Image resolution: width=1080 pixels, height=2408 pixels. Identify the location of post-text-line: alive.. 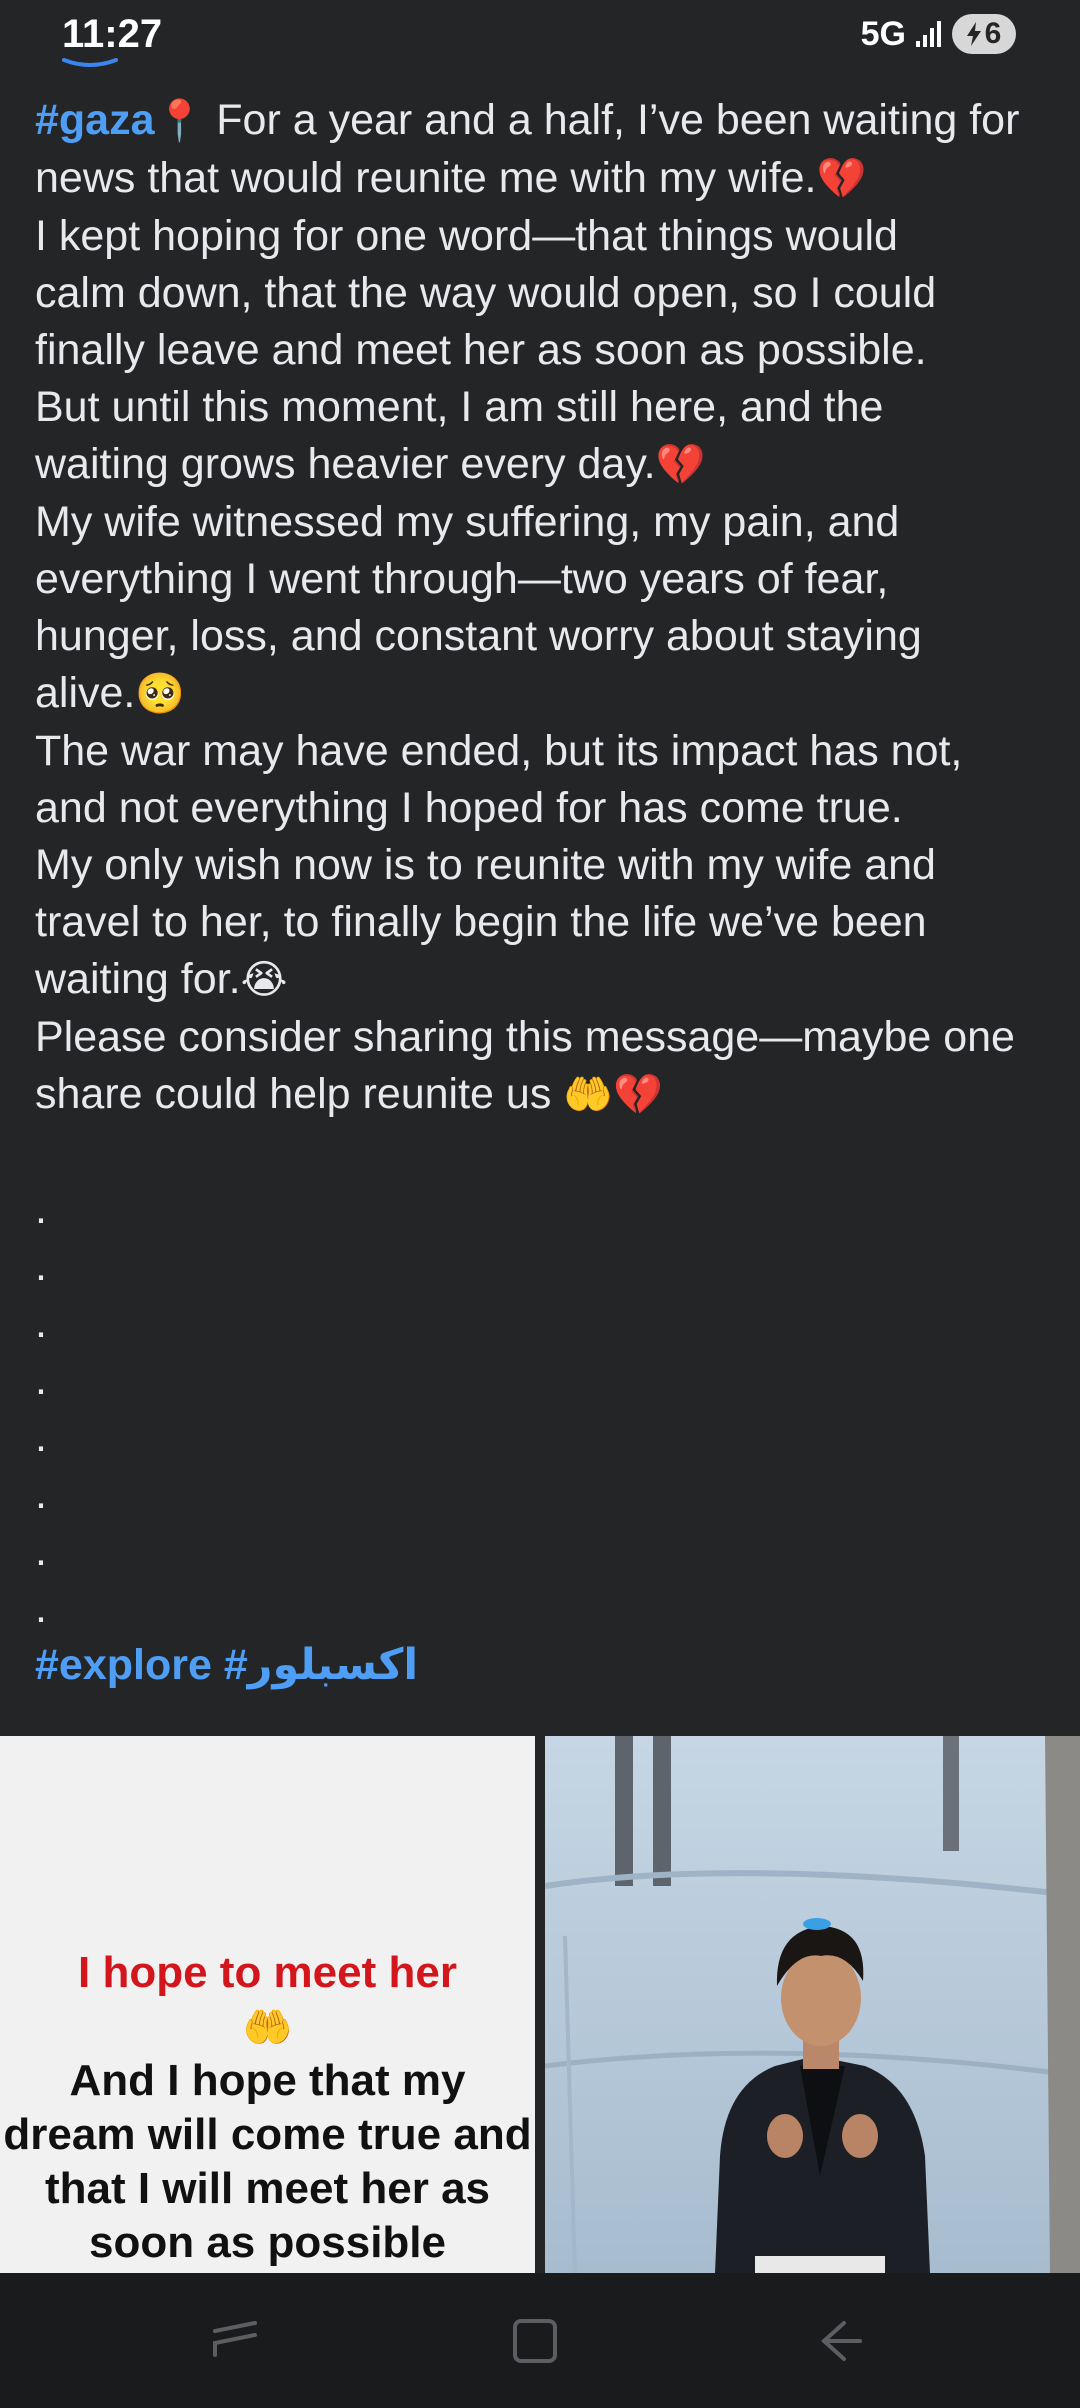
(85, 693).